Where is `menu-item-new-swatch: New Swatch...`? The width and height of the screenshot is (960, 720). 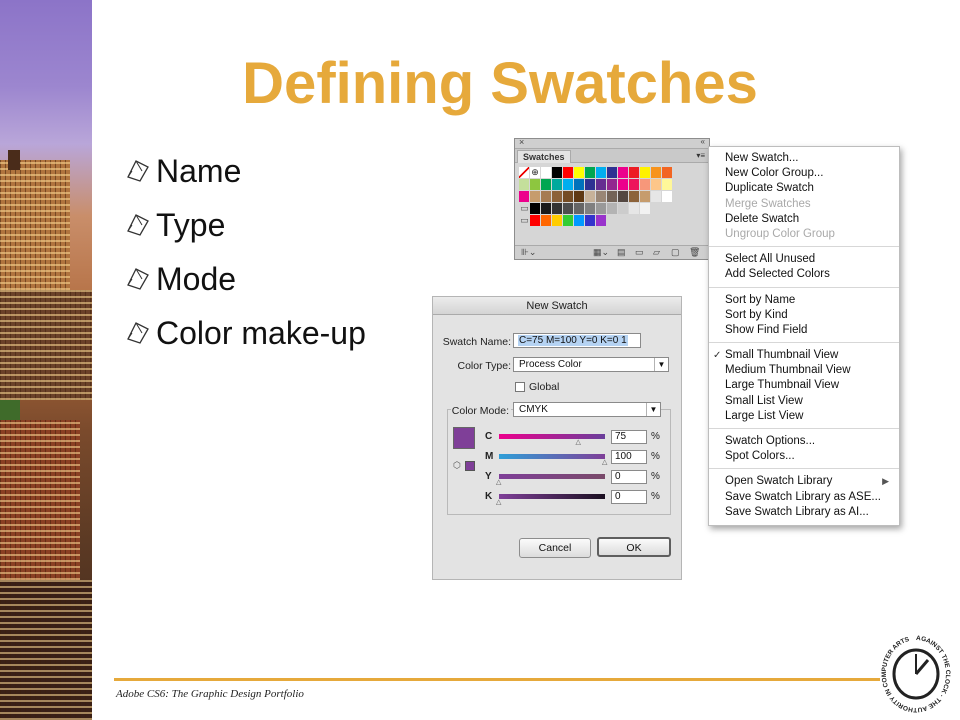
menu-item-new-swatch: New Swatch... is located at coordinates (804, 158).